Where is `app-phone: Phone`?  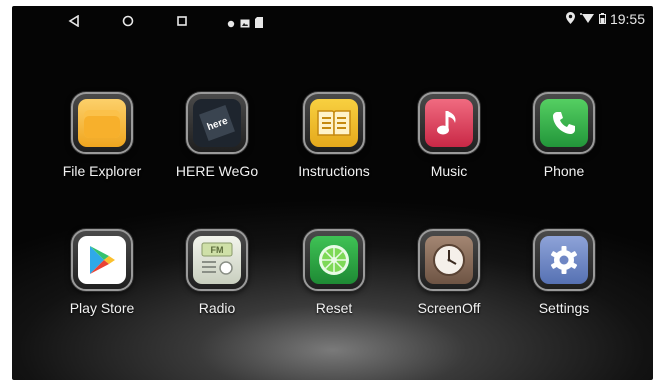
app-phone: Phone is located at coordinates (564, 135).